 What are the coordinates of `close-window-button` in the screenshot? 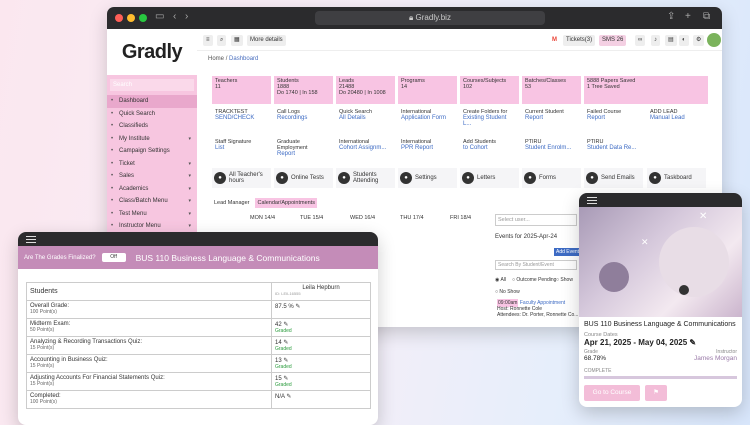 It's located at (119, 18).